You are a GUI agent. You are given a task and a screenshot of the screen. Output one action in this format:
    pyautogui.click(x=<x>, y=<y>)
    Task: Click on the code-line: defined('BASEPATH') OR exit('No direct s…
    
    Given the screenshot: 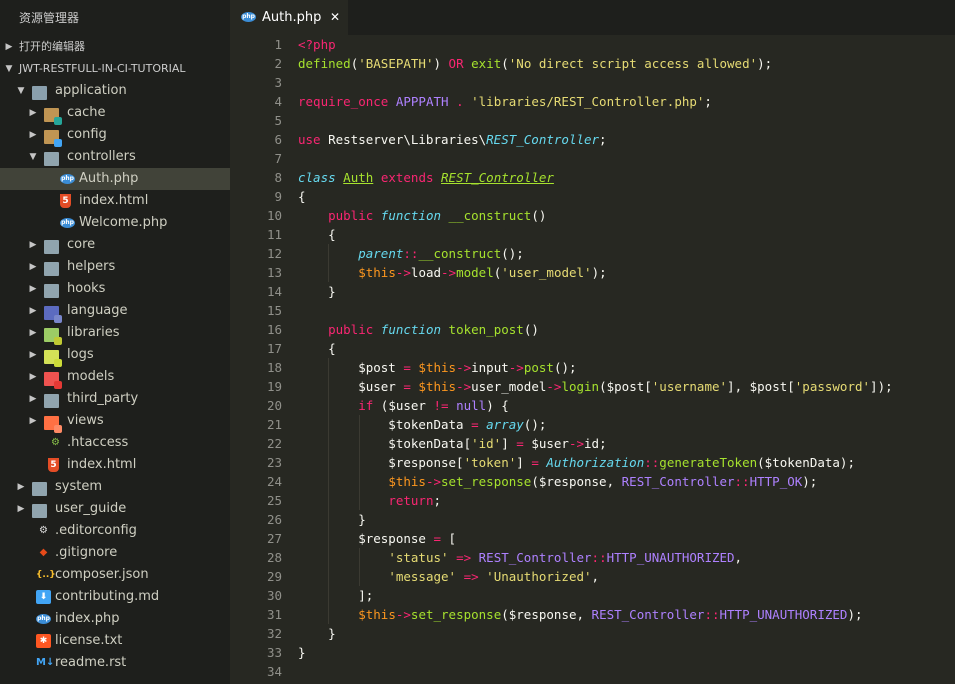 What is the action you would take?
    pyautogui.click(x=626, y=63)
    